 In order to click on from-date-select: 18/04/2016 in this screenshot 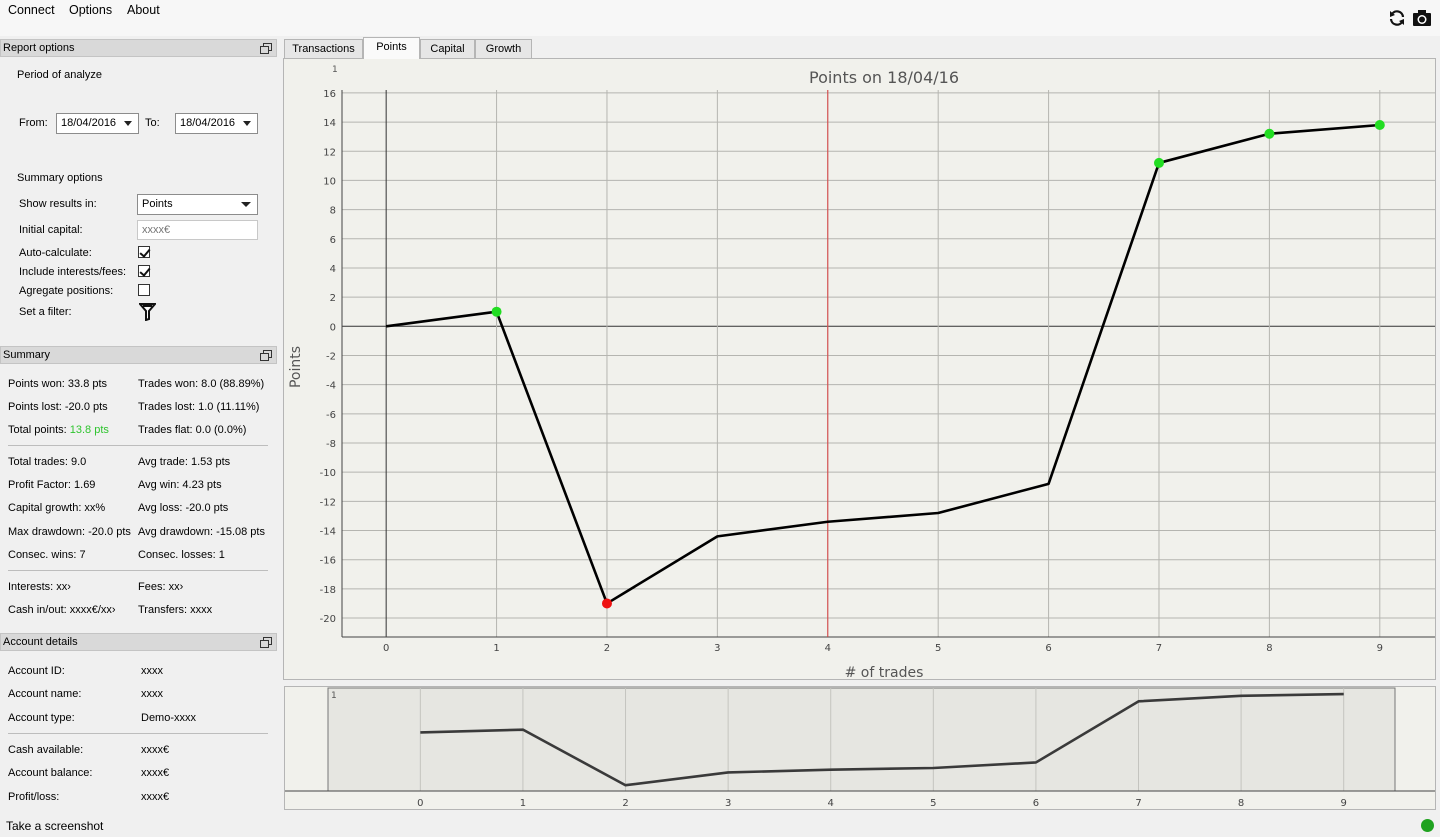, I will do `click(97, 123)`.